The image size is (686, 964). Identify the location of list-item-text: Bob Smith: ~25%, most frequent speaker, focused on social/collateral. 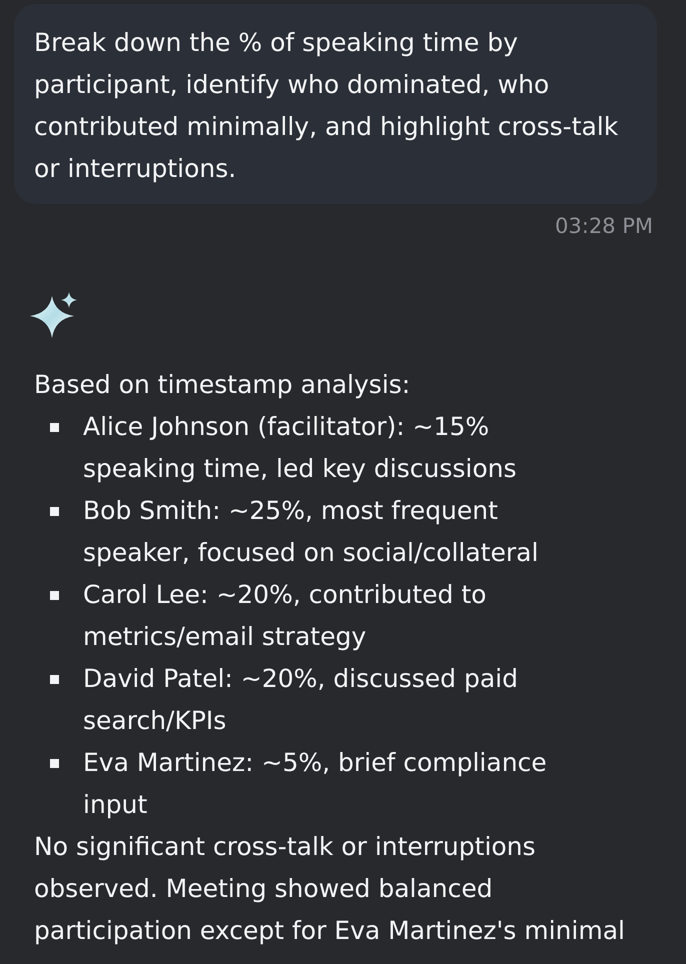
(311, 532).